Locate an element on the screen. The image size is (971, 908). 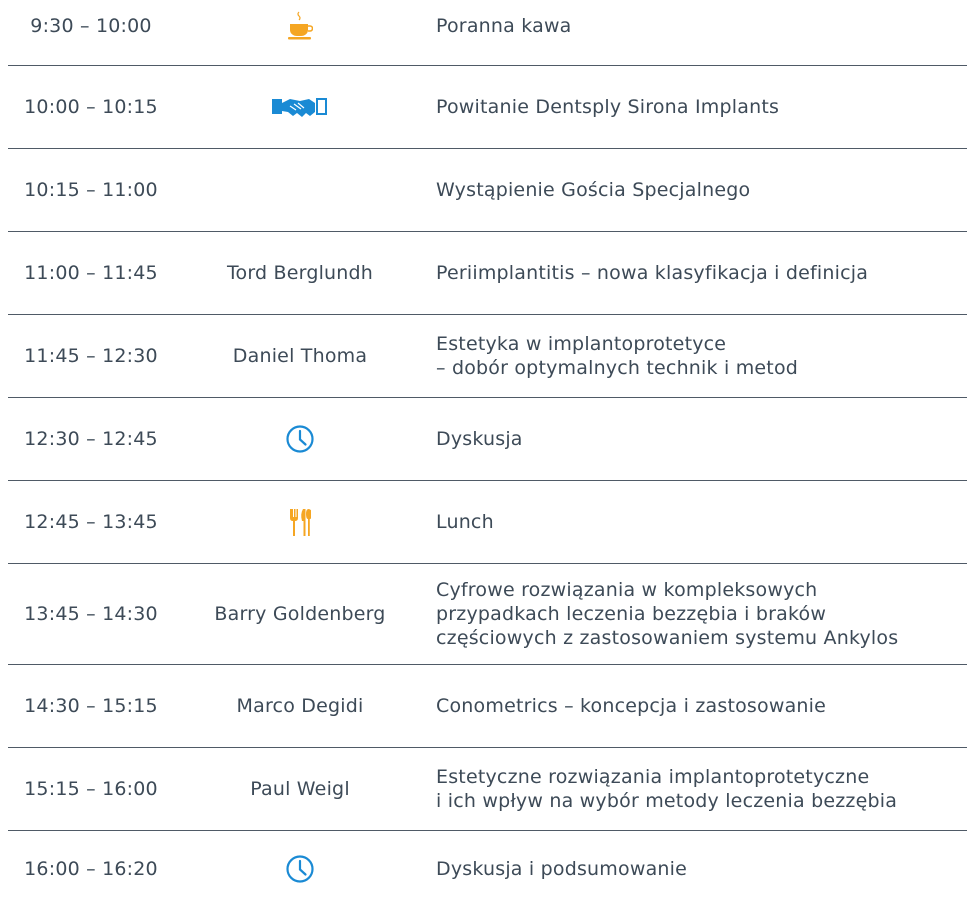
topic-line: Dyskusja is located at coordinates (479, 438).